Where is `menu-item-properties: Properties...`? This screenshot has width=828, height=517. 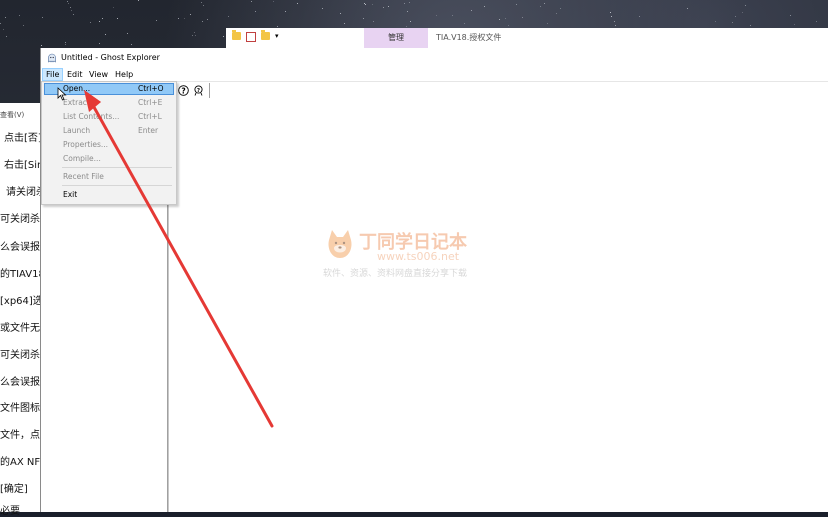
menu-item-properties: Properties... is located at coordinates (109, 145).